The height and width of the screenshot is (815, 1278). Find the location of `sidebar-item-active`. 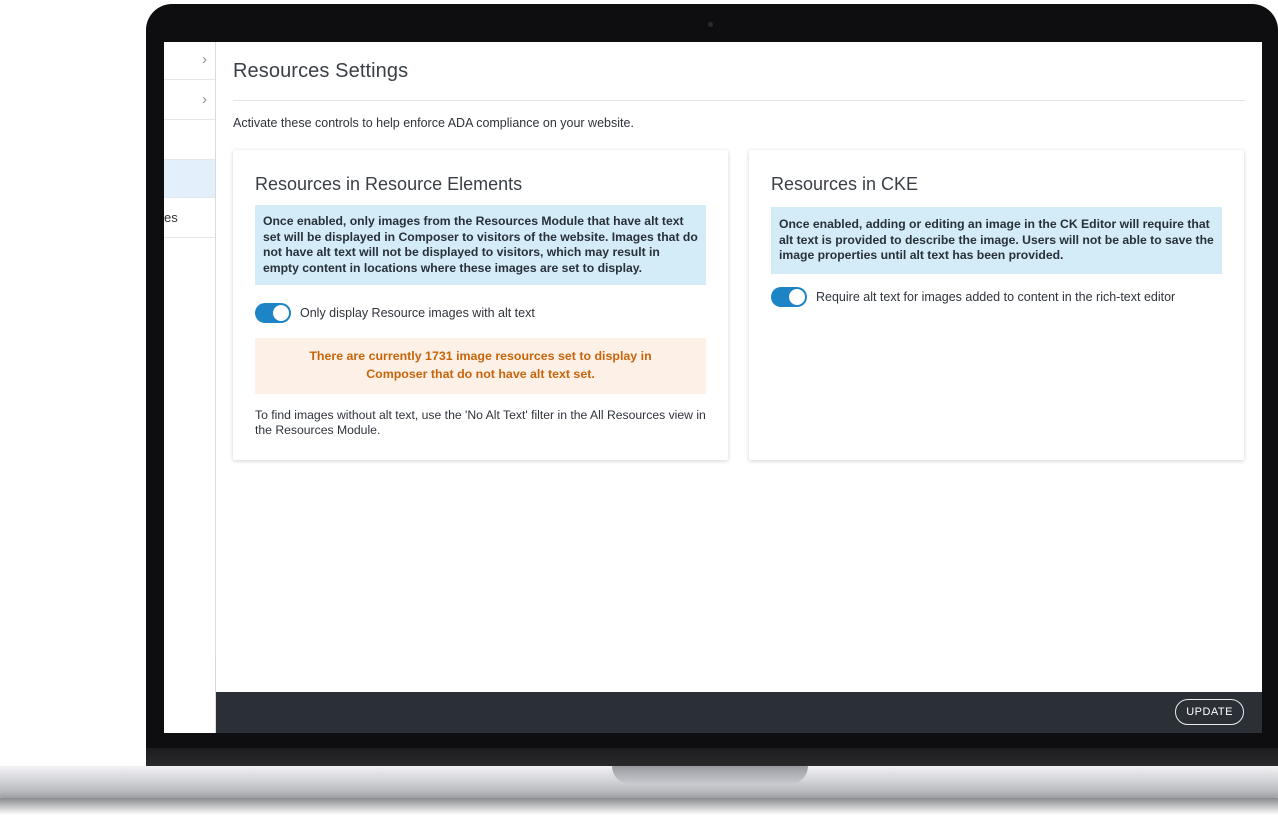

sidebar-item-active is located at coordinates (189, 179).